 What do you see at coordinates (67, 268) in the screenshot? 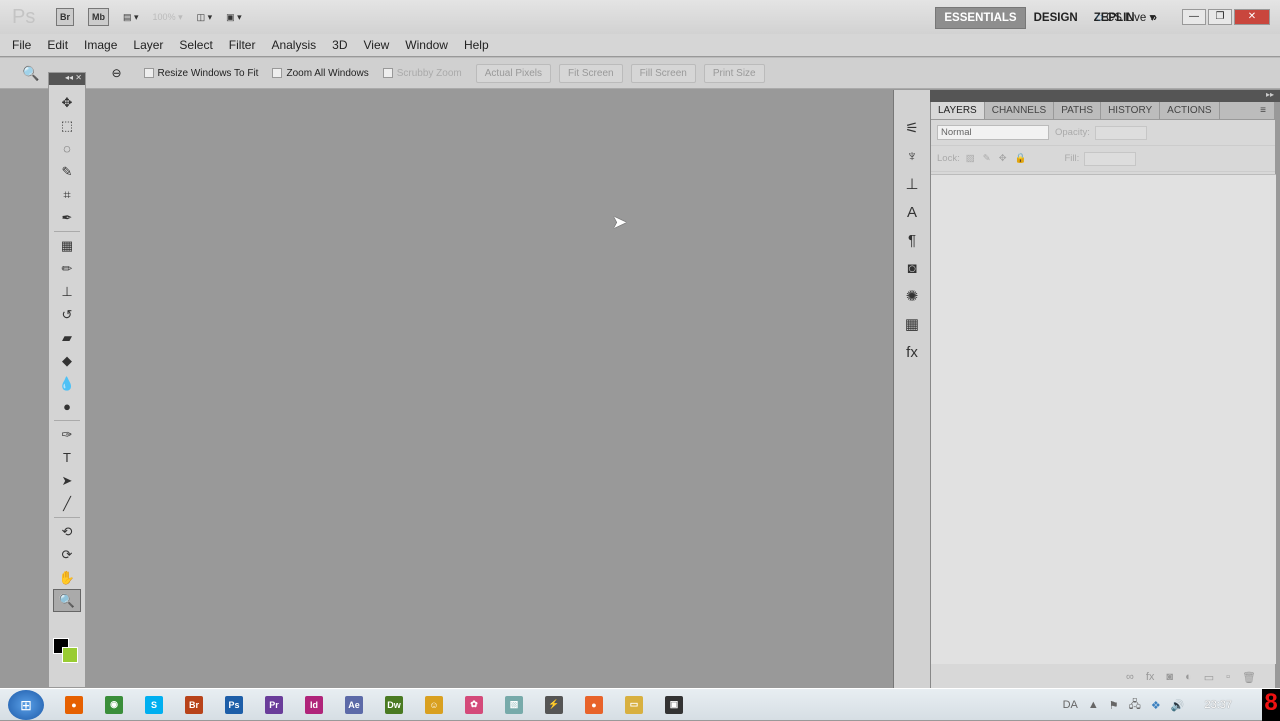
I see `brush-tool-icon: ✏` at bounding box center [67, 268].